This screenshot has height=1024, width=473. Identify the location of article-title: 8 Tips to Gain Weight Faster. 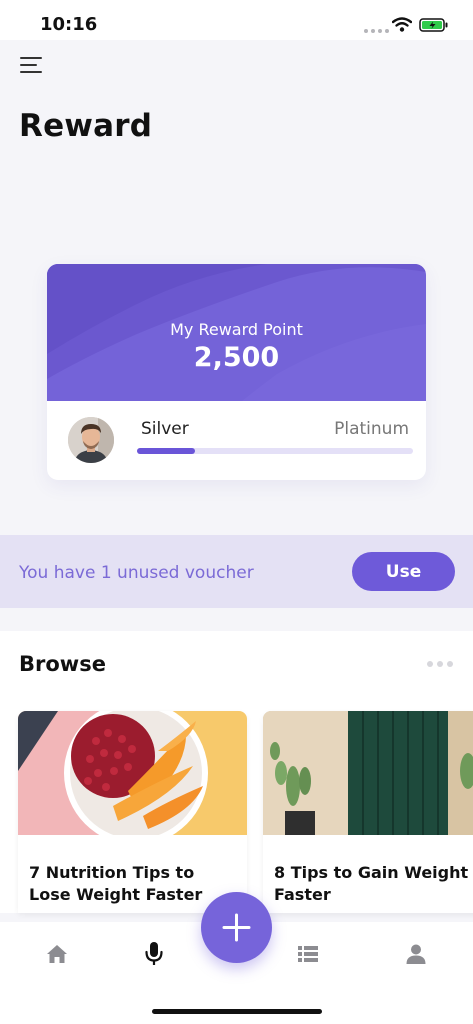
(371, 883).